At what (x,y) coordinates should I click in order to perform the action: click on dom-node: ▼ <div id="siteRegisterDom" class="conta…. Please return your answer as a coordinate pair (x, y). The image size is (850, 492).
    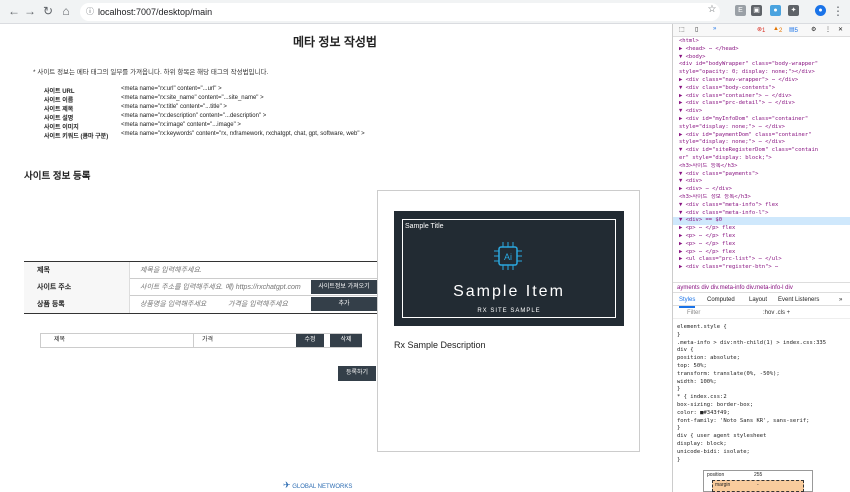
    Looking at the image, I should click on (761, 151).